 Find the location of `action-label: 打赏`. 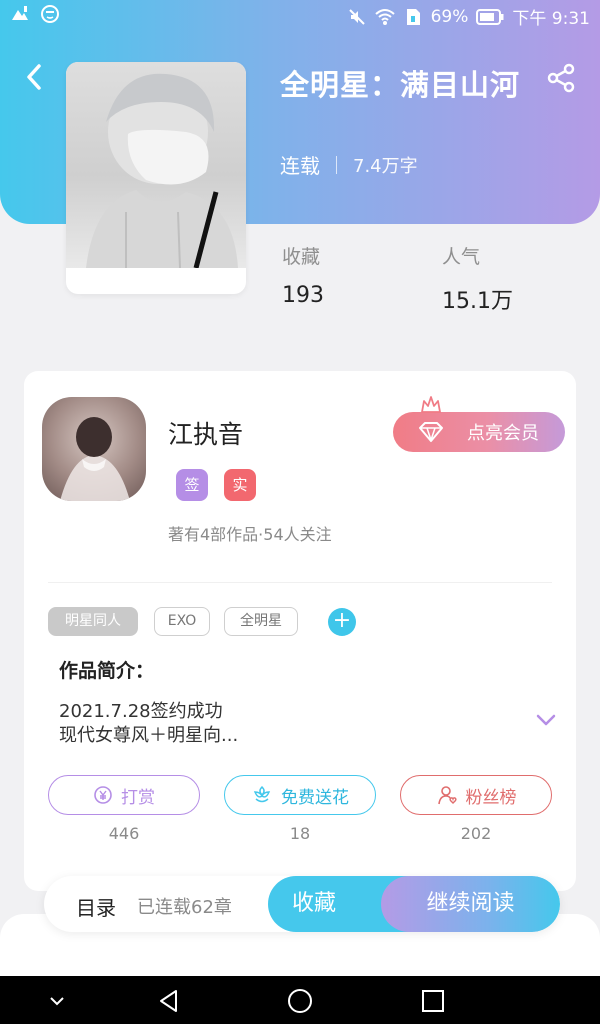

action-label: 打赏 is located at coordinates (138, 797).